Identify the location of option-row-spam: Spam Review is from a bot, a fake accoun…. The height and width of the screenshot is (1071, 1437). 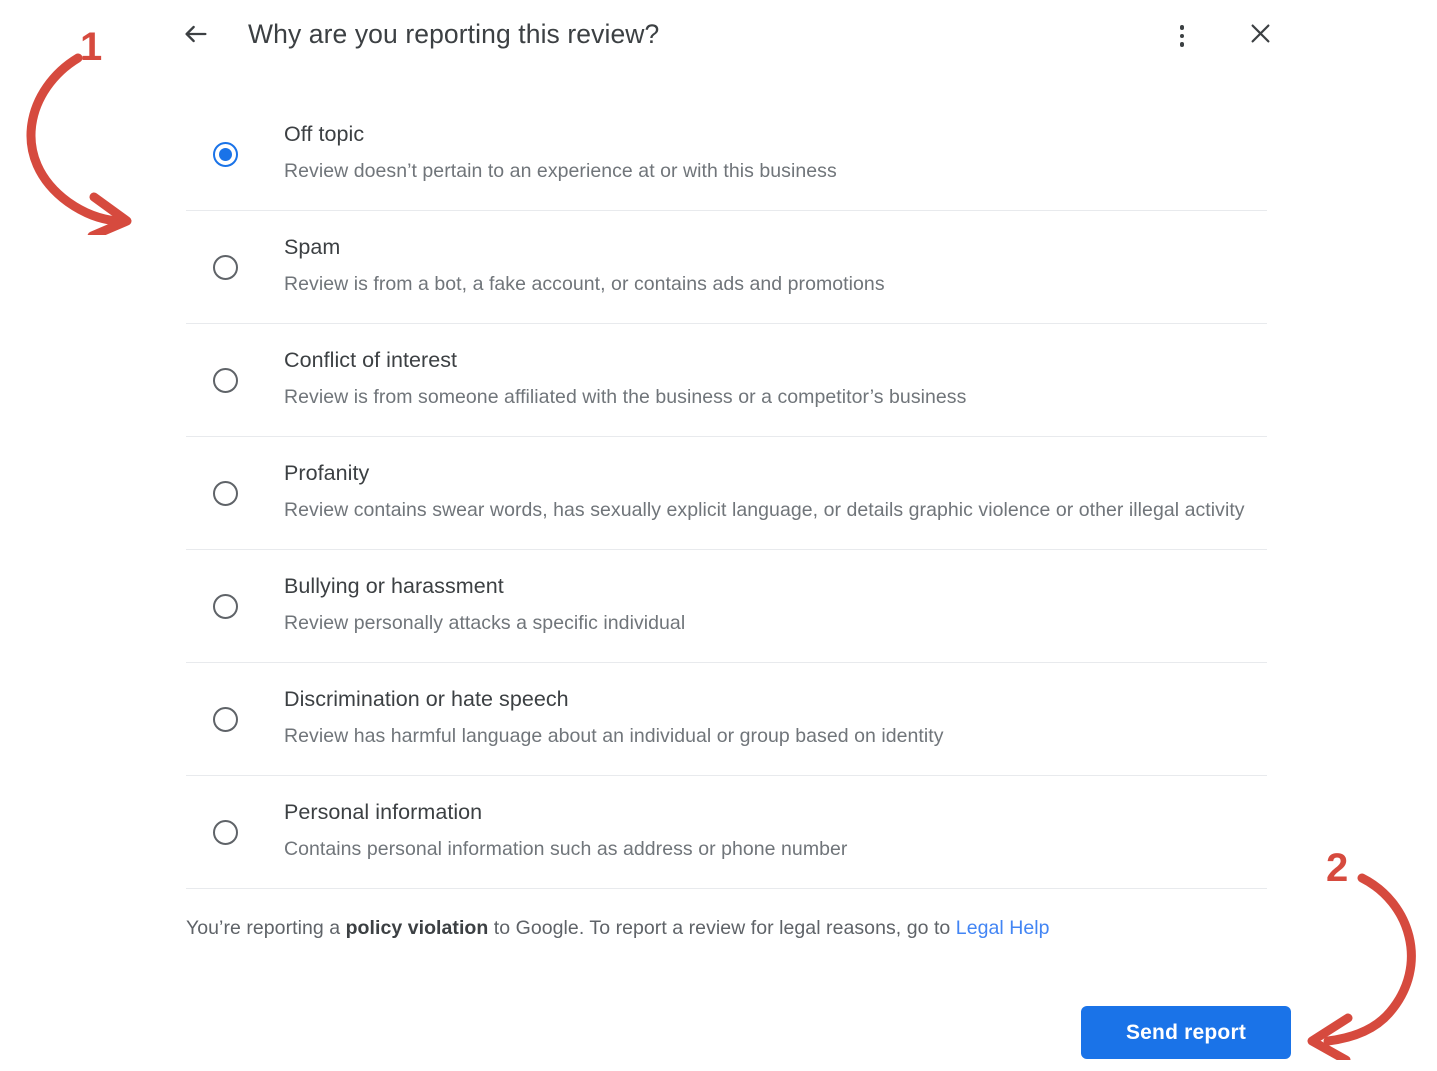
(726, 267).